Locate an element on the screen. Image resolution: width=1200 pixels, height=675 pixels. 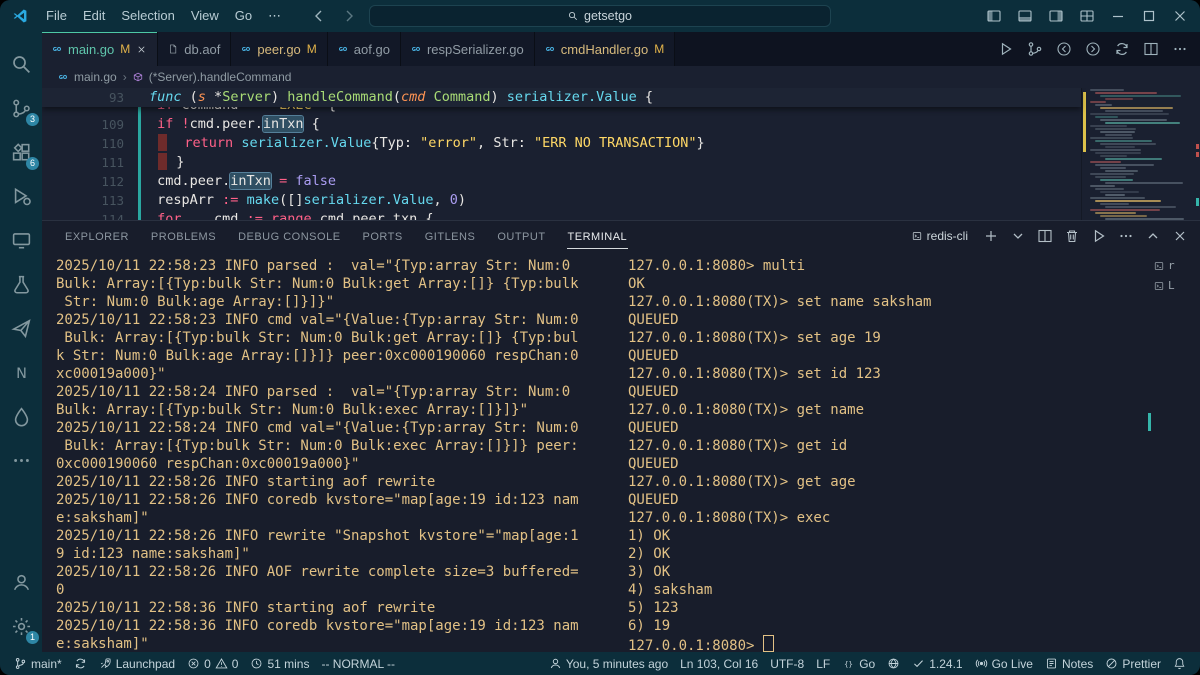
toggle-sidebar-left-button is located at coordinates (994, 16).